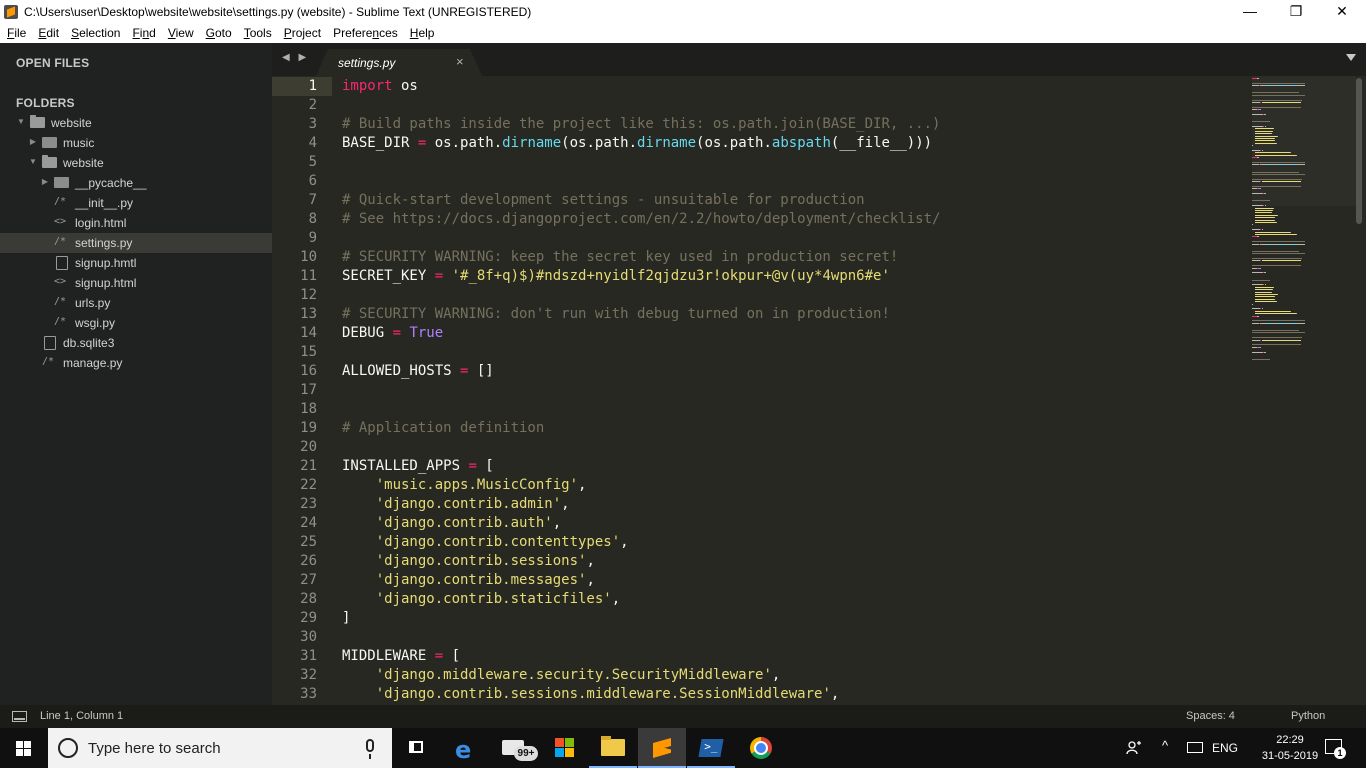 The width and height of the screenshot is (1366, 768). I want to click on chrome-button, so click(761, 748).